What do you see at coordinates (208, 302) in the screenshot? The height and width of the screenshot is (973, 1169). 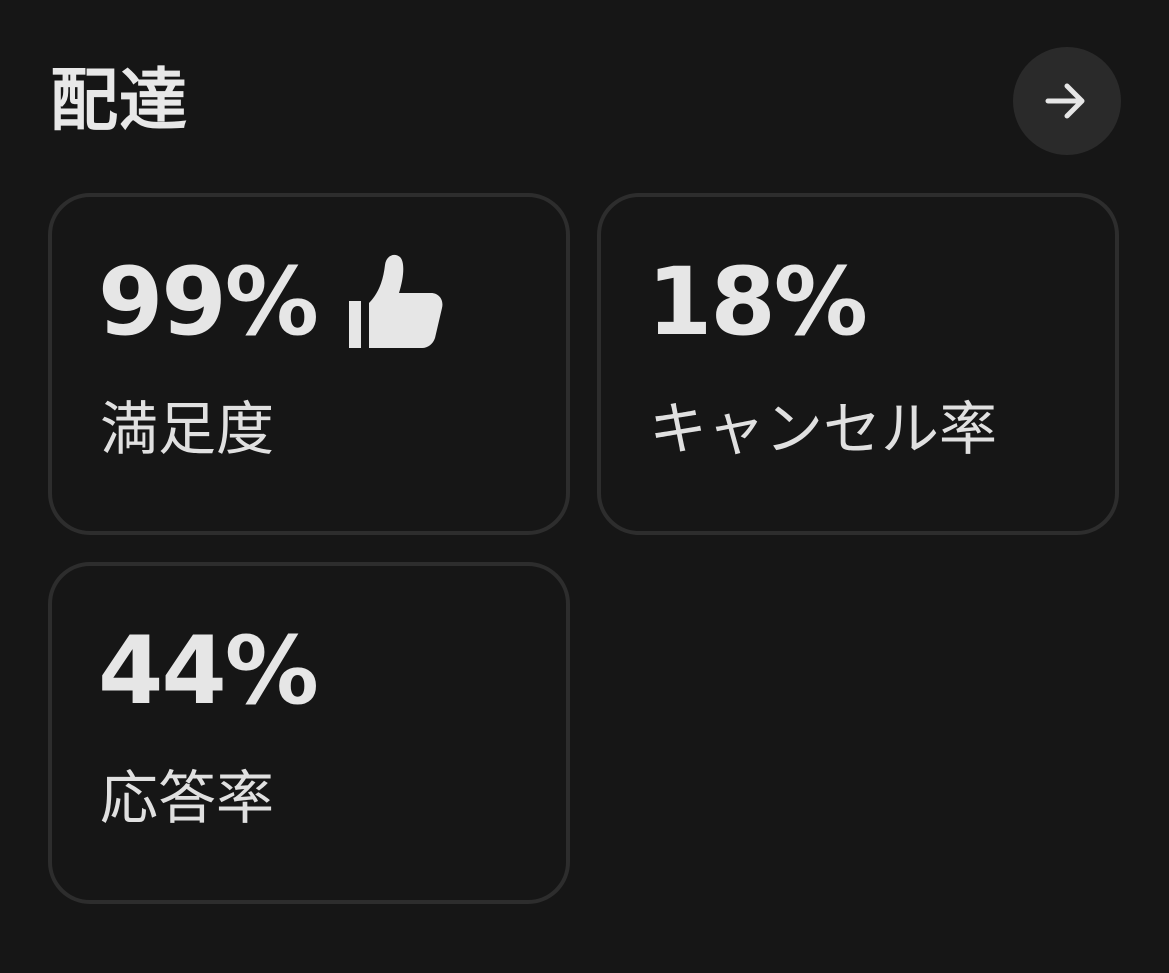 I see `satisfaction-value: 99%` at bounding box center [208, 302].